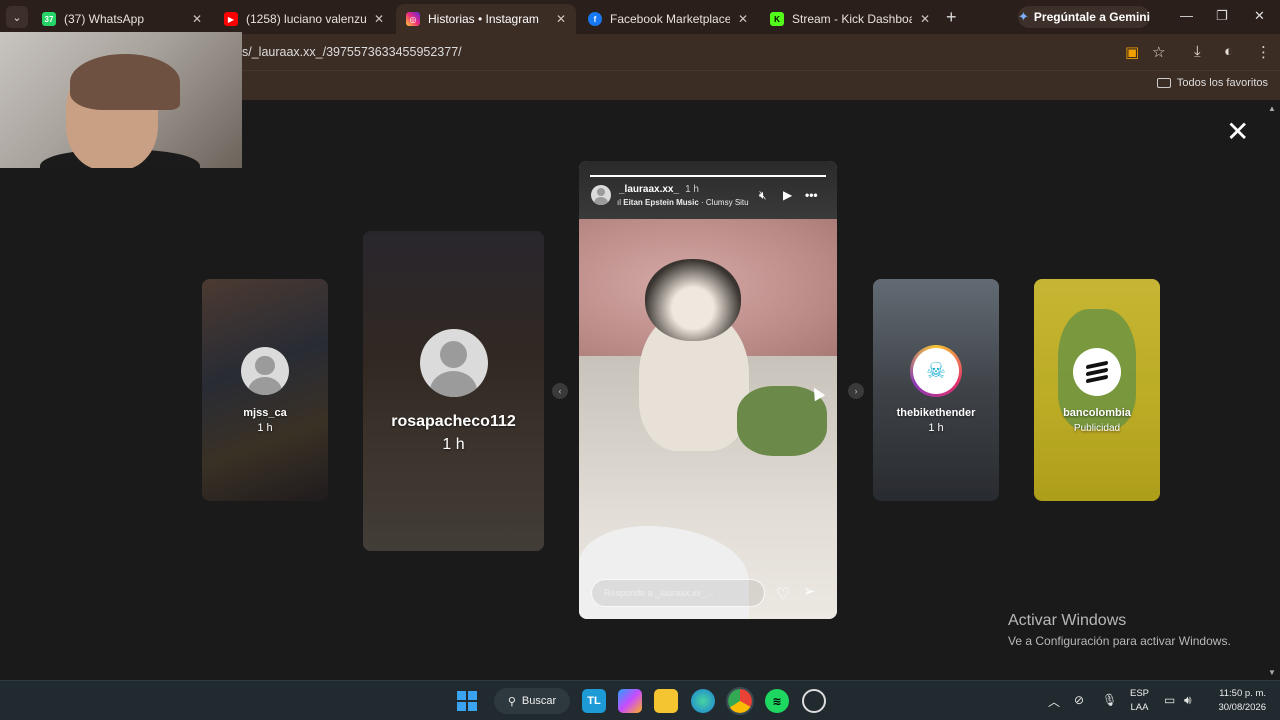 The image size is (1280, 720). What do you see at coordinates (708, 176) in the screenshot?
I see `story-progress-bar` at bounding box center [708, 176].